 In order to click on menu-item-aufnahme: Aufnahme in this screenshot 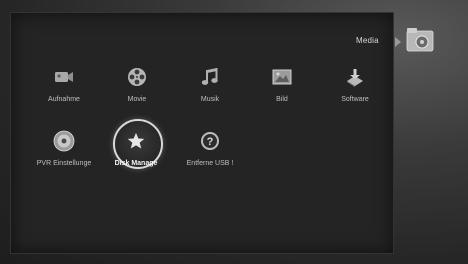, I will do `click(64, 91)`.